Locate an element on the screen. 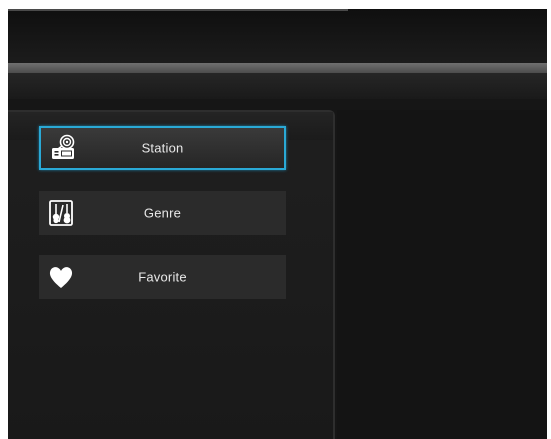 The width and height of the screenshot is (551, 439). menu-item-label: Genre is located at coordinates (162, 213).